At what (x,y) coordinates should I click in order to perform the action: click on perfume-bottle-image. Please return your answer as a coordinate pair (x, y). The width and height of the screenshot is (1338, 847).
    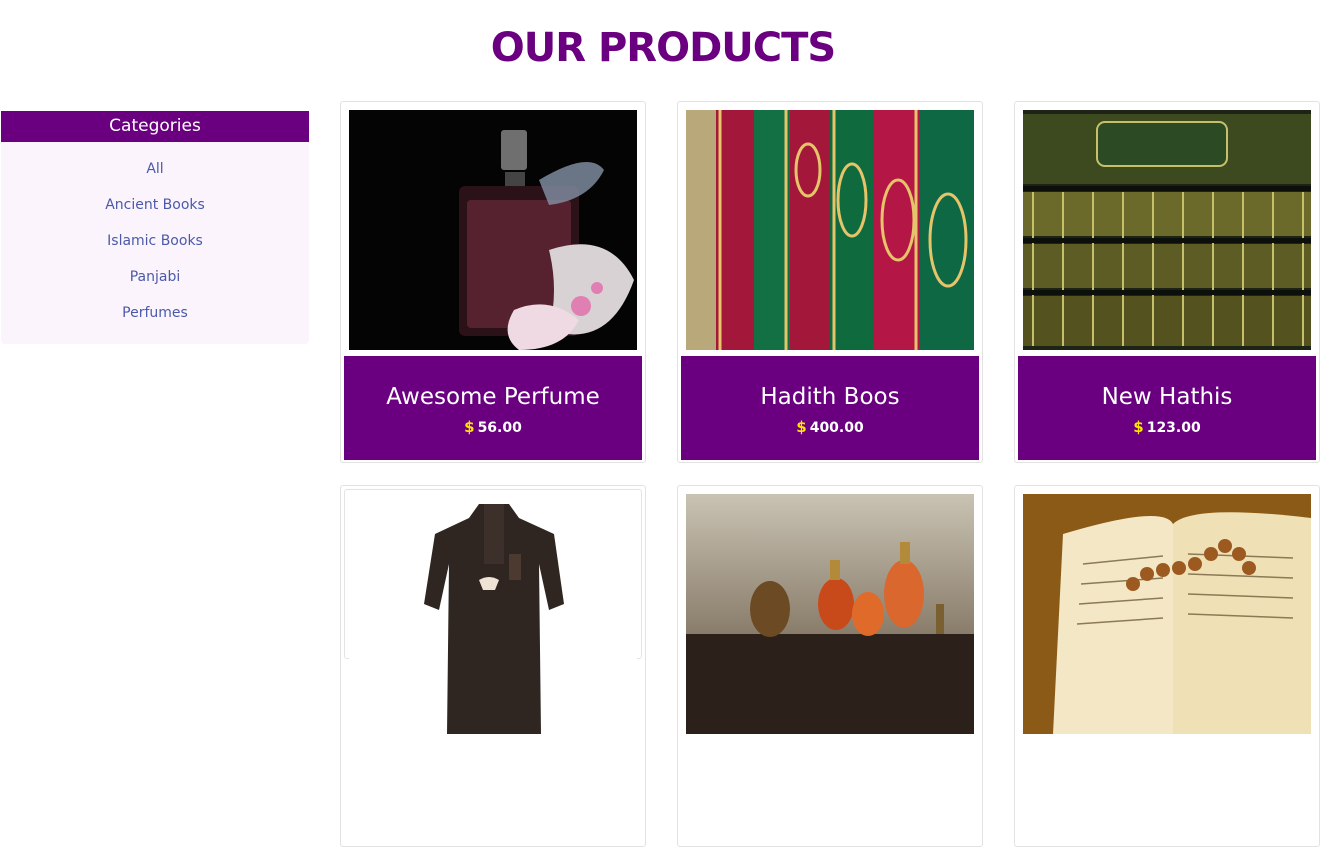
    Looking at the image, I should click on (493, 230).